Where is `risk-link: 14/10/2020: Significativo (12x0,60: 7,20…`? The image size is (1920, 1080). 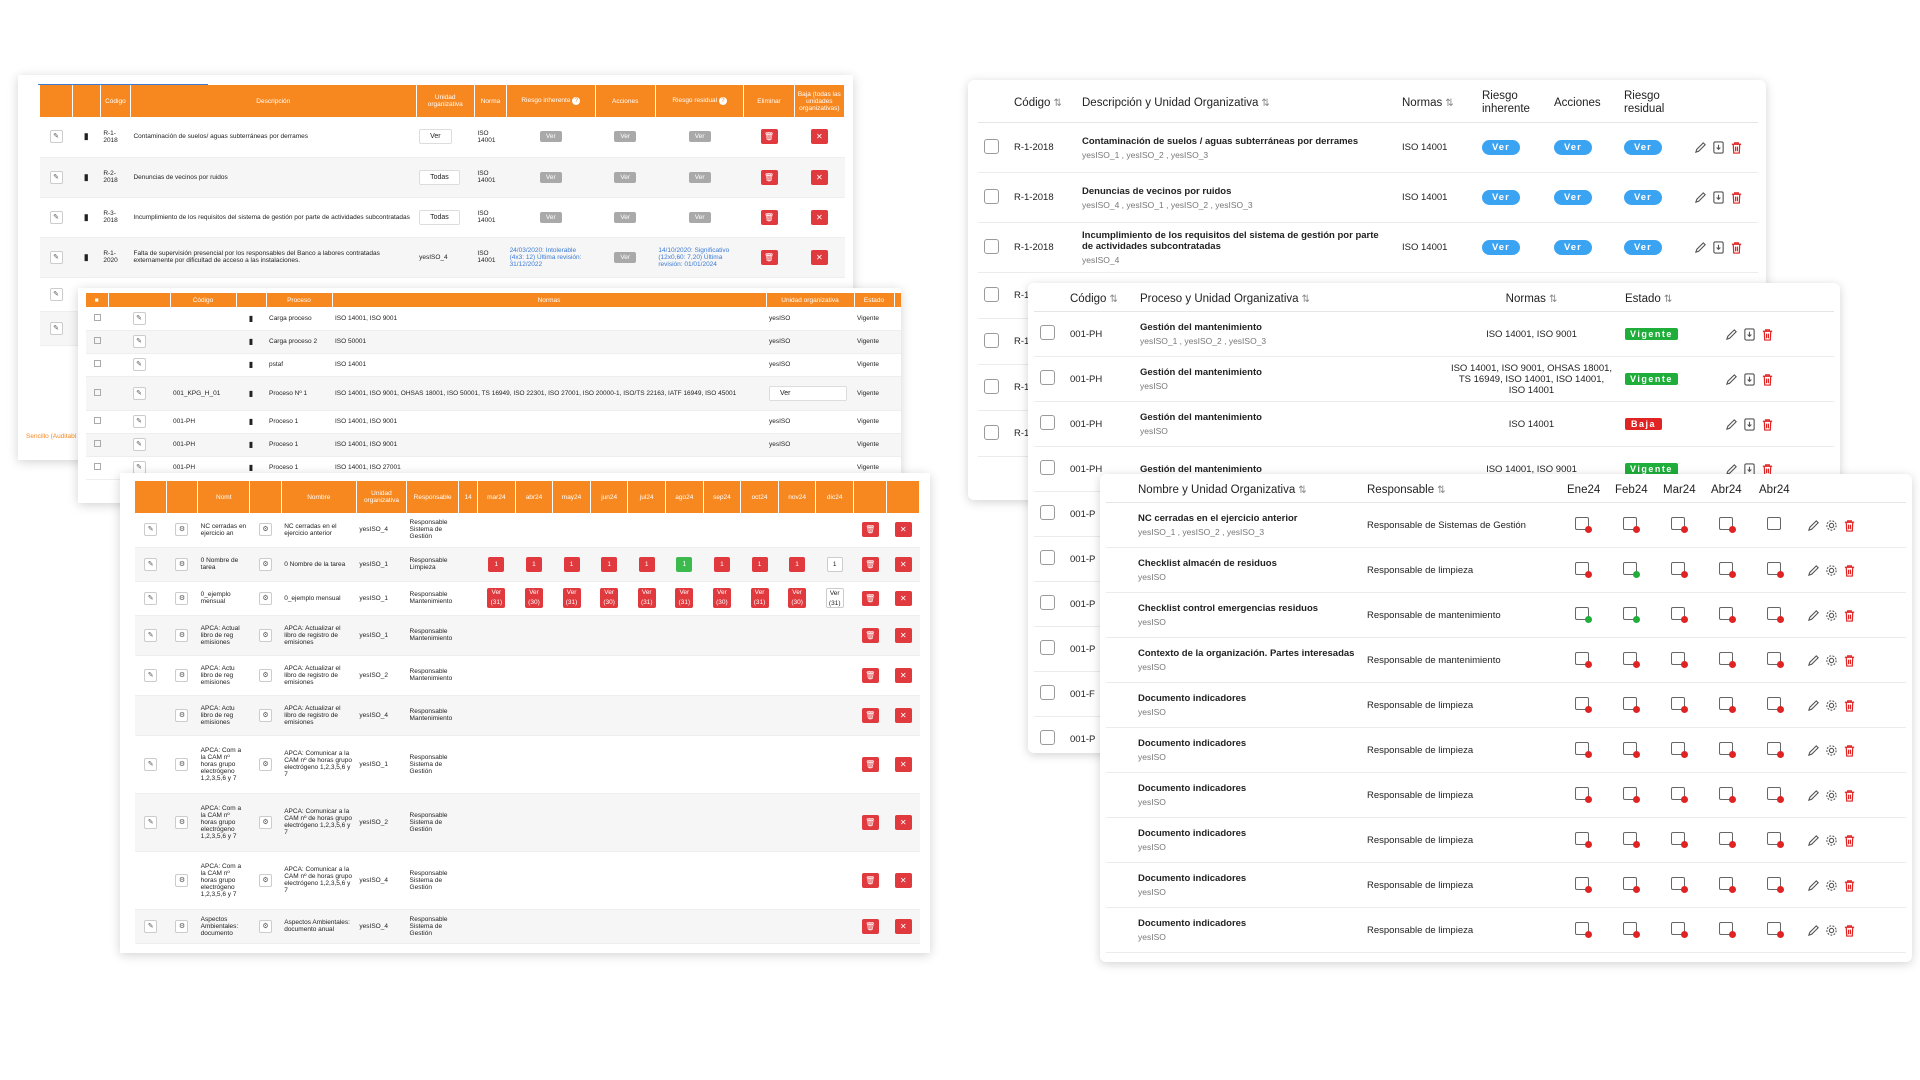 risk-link: 14/10/2020: Significativo (12x0,60: 7,20… is located at coordinates (693, 257).